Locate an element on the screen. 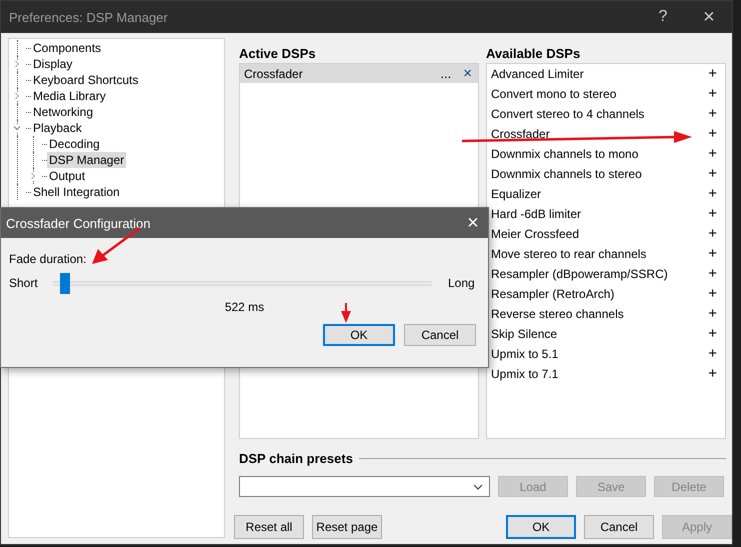  list-item: Reverse stereo channels is located at coordinates (596, 314).